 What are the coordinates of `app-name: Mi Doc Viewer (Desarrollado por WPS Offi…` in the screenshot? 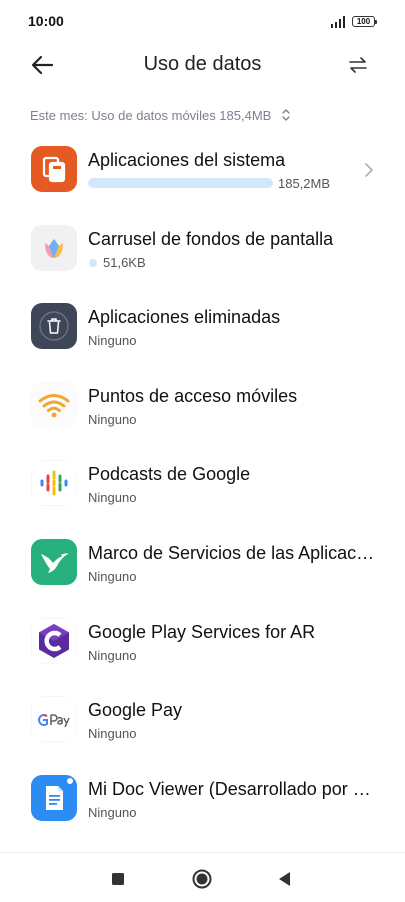 It's located at (233, 788).